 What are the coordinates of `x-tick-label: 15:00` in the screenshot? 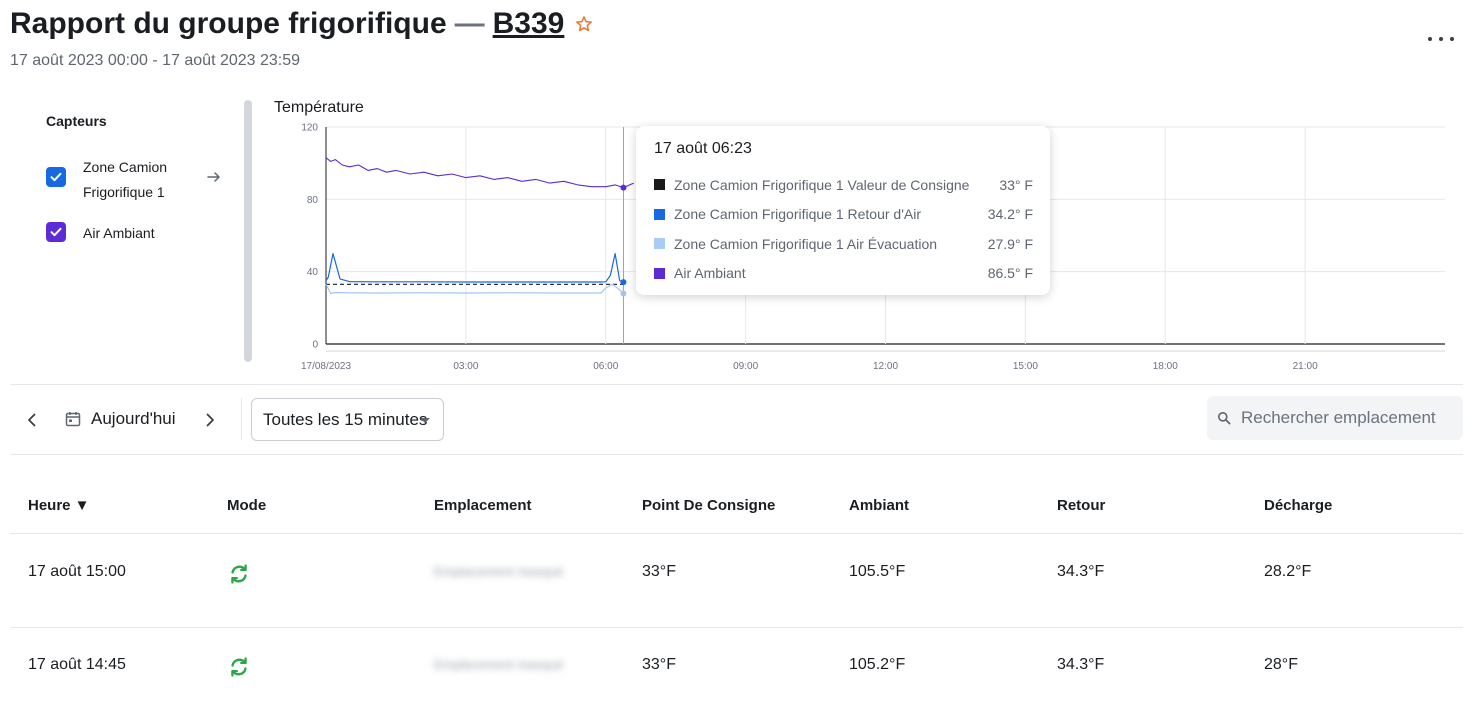 It's located at (1025, 366).